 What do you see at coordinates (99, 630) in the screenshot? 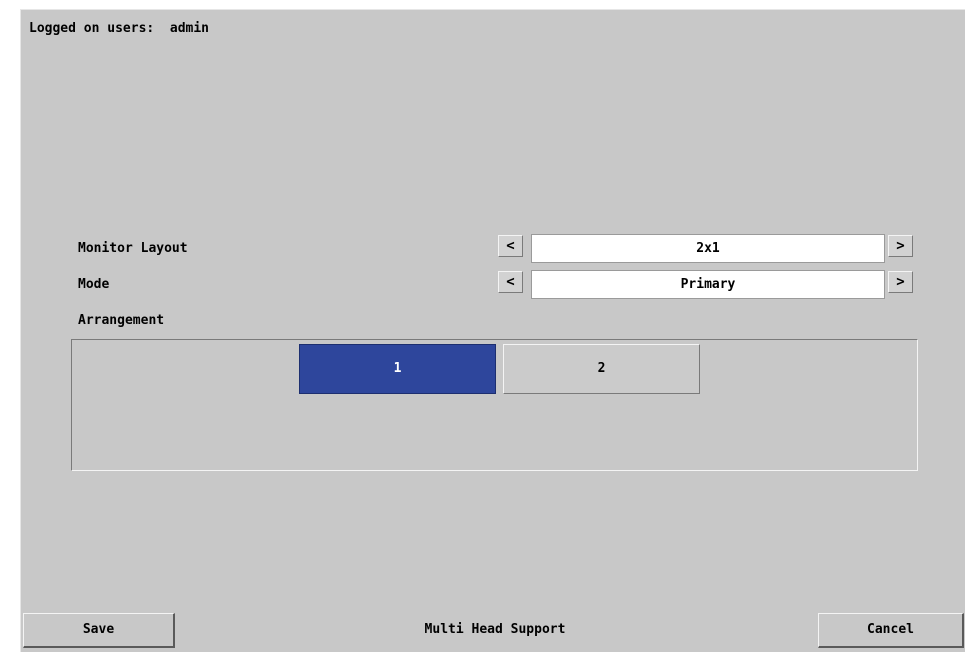
I see `save-button: Save` at bounding box center [99, 630].